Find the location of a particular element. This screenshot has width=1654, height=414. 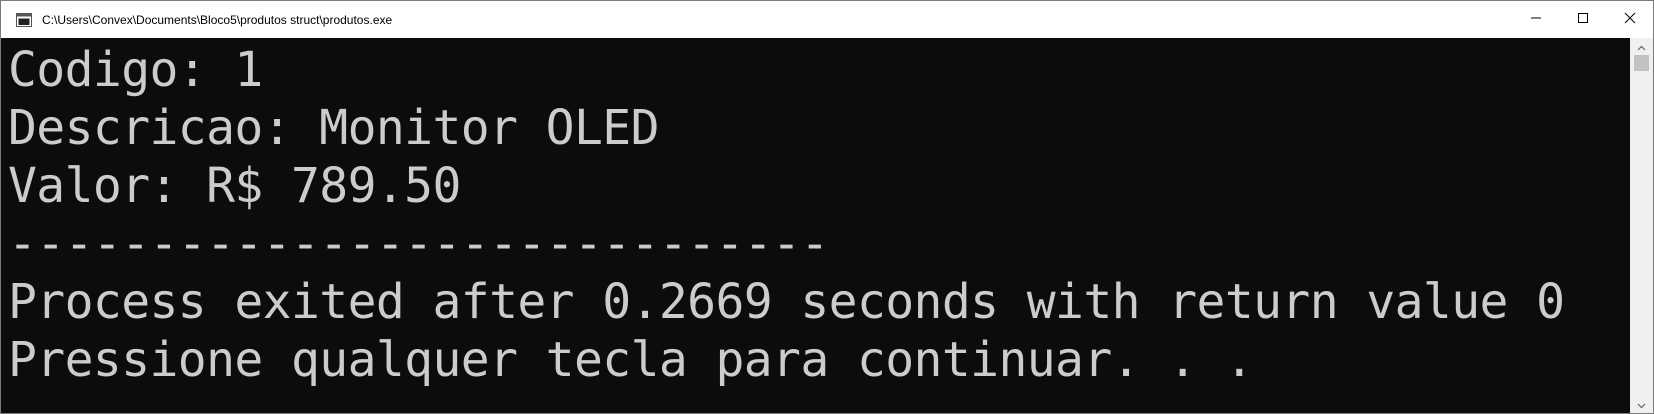

maximize-icon is located at coordinates (1583, 20).